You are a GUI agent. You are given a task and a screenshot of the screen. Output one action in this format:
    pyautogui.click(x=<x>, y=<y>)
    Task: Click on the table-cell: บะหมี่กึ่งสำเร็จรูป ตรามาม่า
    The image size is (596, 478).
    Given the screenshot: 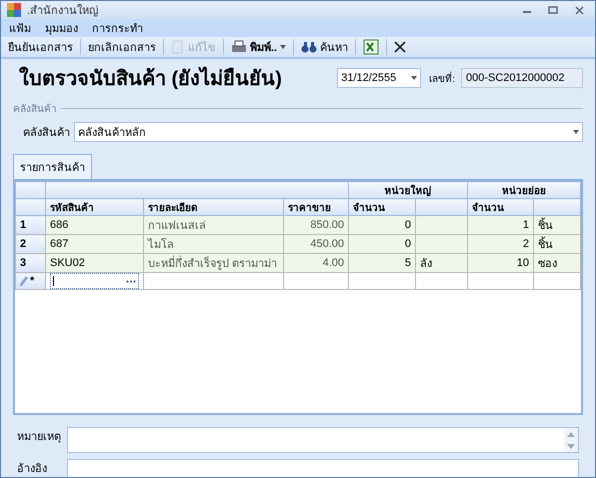 What is the action you would take?
    pyautogui.click(x=214, y=263)
    